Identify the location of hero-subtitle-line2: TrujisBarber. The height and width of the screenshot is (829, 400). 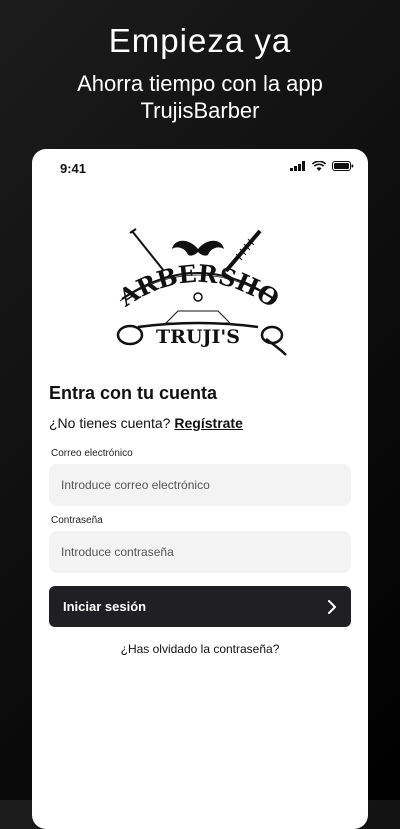
(200, 110).